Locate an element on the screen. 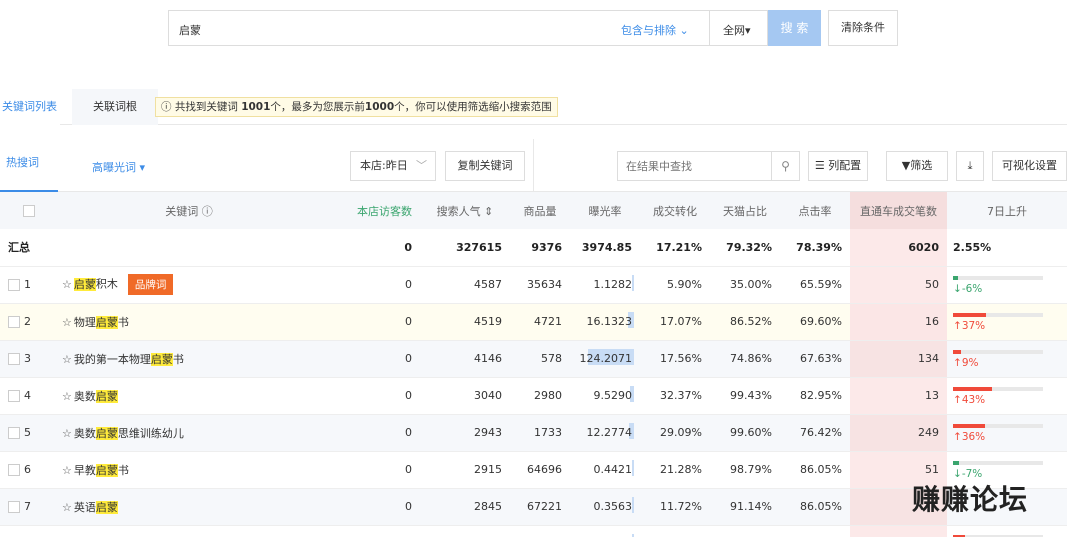 This screenshot has height=537, width=1067. keyword-cell: ☆ 启蒙积木 品牌词 is located at coordinates (189, 285).